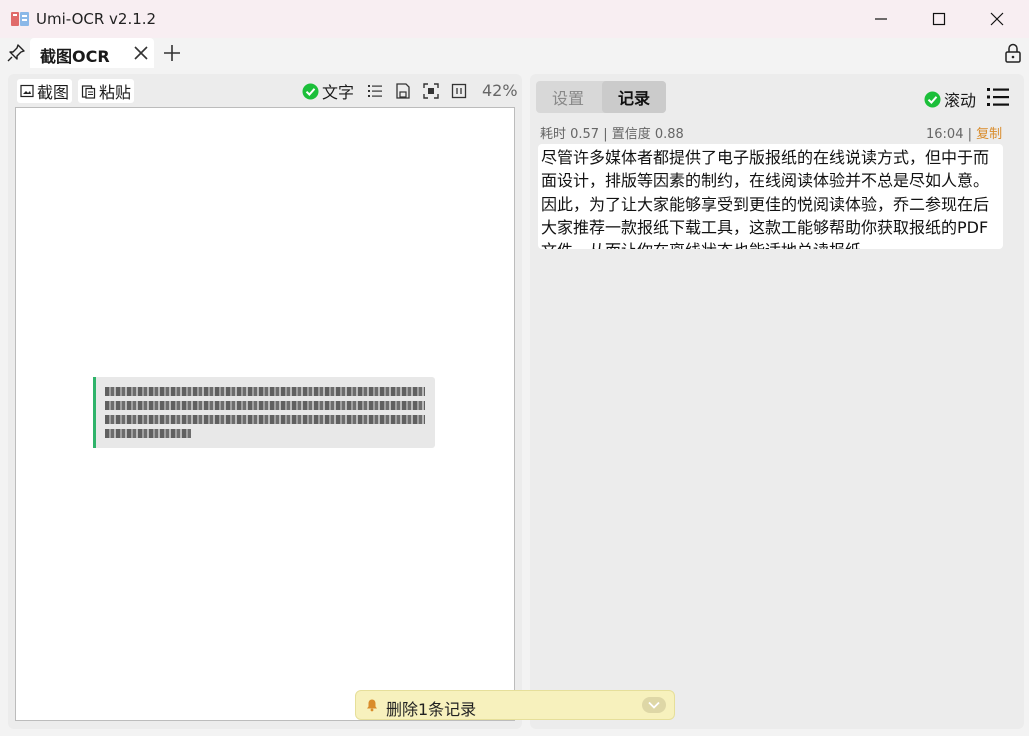  Describe the element at coordinates (945, 134) in the screenshot. I see `record-time: 16:04` at that location.